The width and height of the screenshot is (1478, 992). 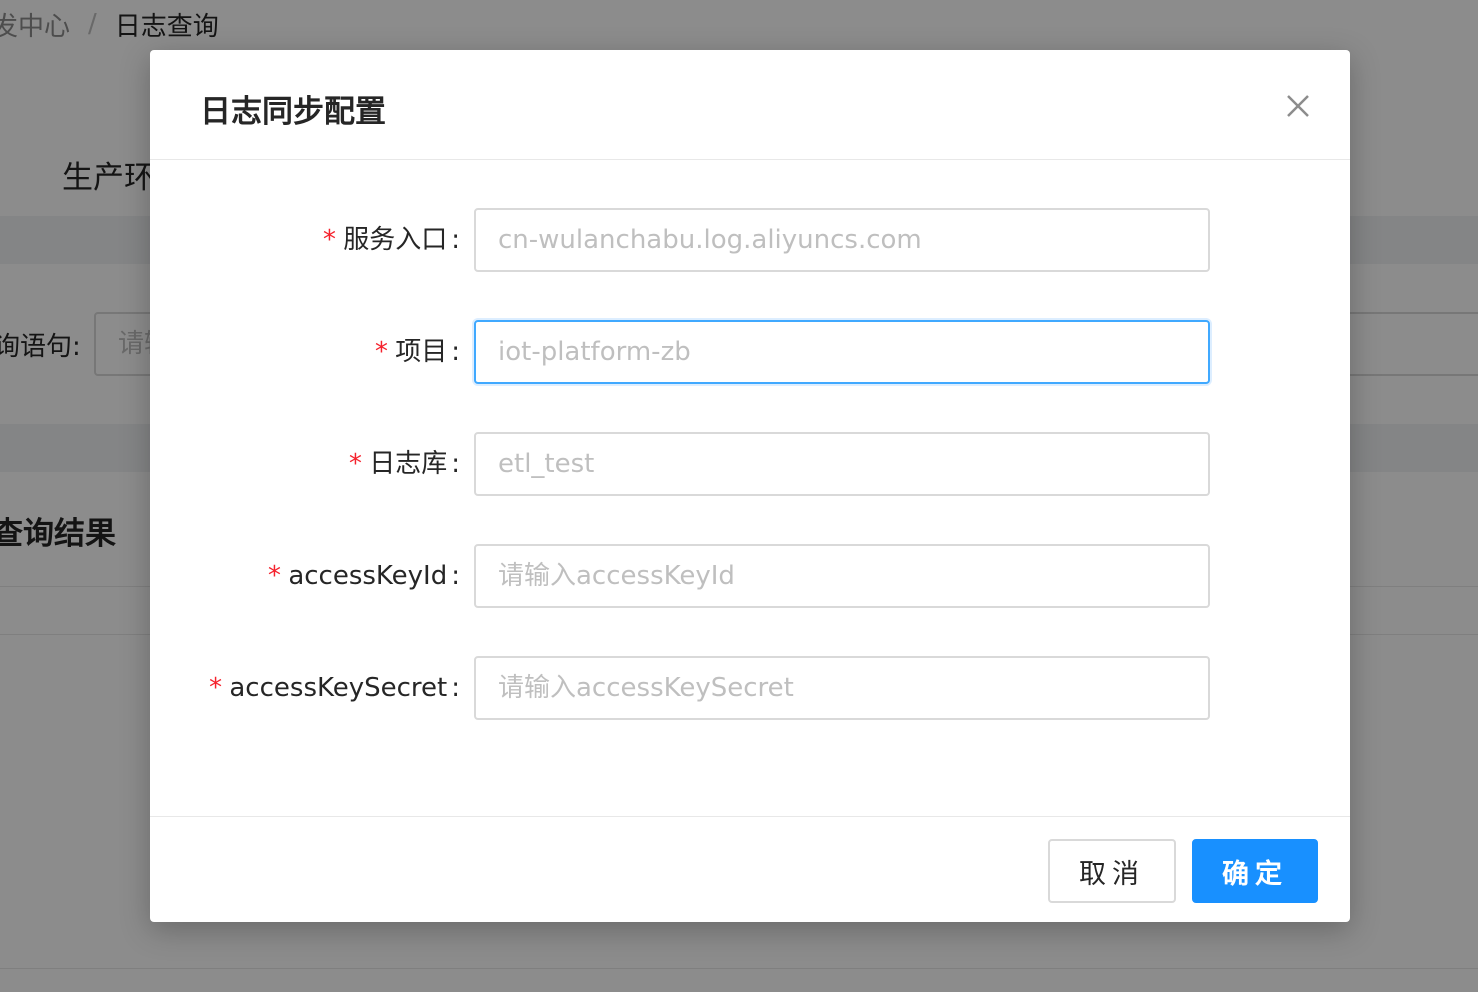 I want to click on logstore-label: * 日志库:, so click(x=404, y=464).